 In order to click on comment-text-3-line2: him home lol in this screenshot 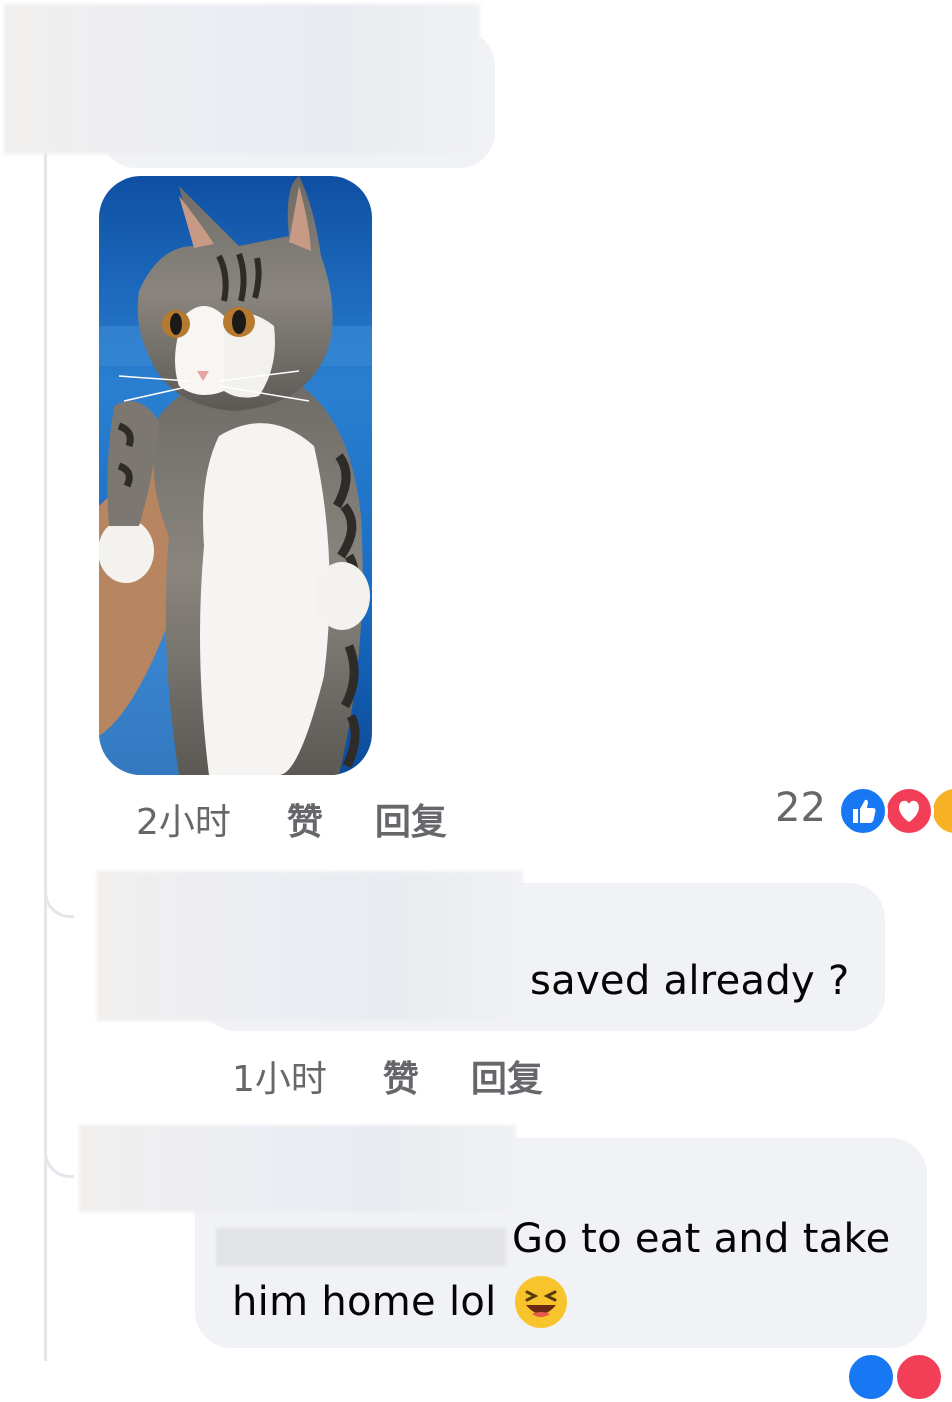, I will do `click(399, 1302)`.